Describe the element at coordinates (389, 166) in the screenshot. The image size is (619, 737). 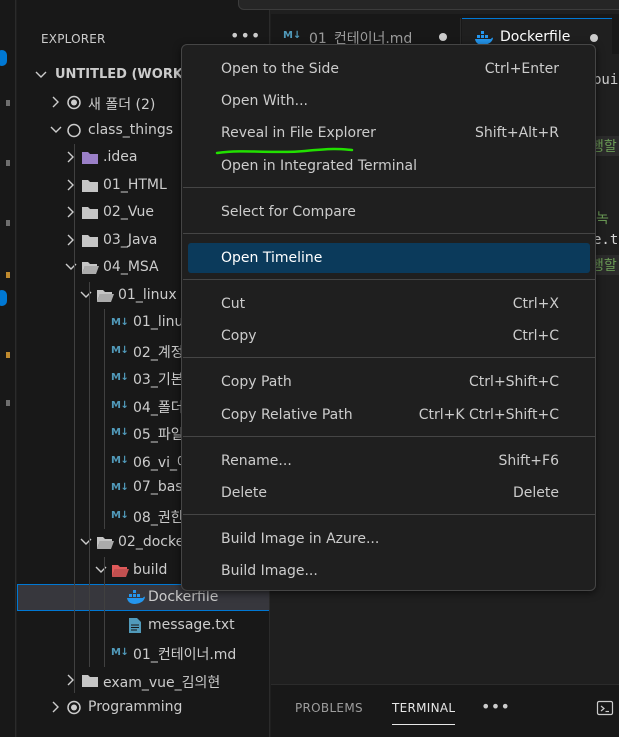
I see `menu-item-open-in-integrated-terminal: Open in Integrated Terminal` at that location.